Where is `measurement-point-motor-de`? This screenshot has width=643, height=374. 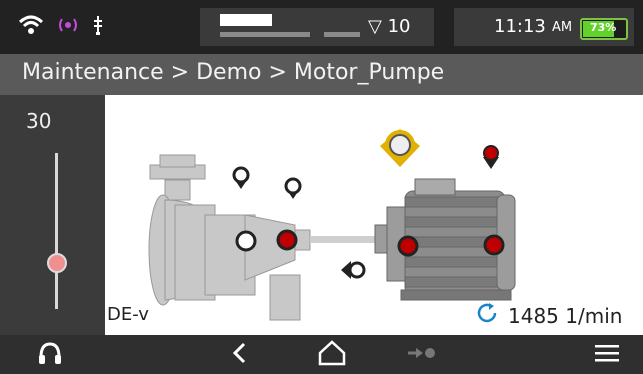
measurement-point-motor-de is located at coordinates (408, 246).